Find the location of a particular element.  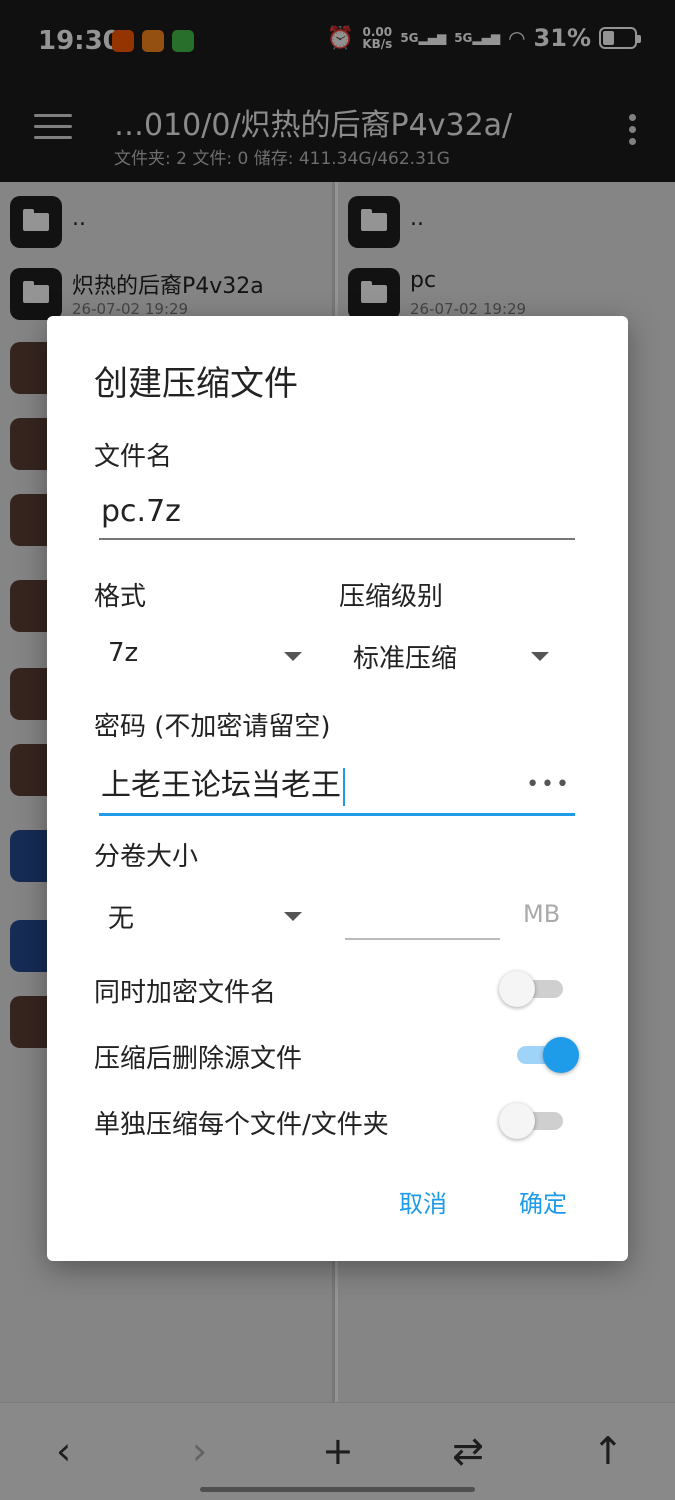

password-field: 上老王论坛当老王 ••• is located at coordinates (337, 786).